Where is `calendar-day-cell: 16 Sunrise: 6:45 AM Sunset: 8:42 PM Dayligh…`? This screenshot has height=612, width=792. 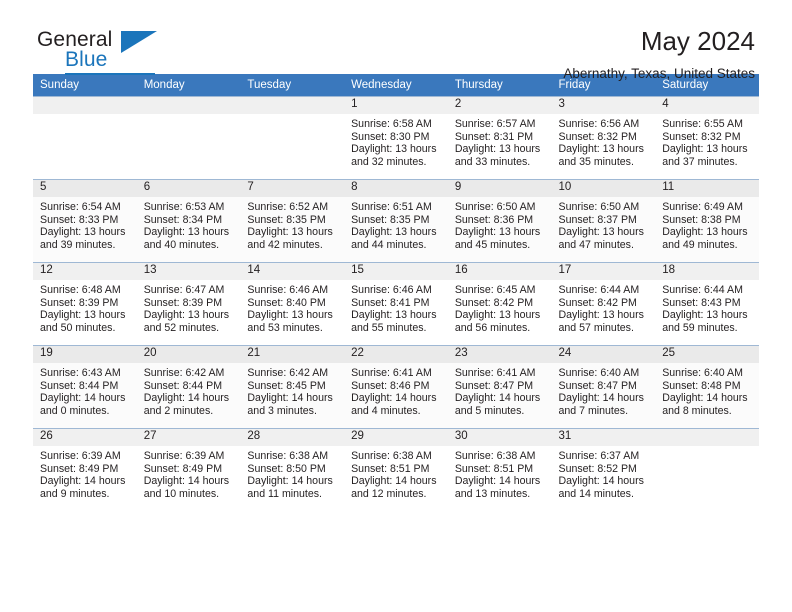
calendar-day-cell: 16 Sunrise: 6:45 AM Sunset: 8:42 PM Dayligh… is located at coordinates (499, 304).